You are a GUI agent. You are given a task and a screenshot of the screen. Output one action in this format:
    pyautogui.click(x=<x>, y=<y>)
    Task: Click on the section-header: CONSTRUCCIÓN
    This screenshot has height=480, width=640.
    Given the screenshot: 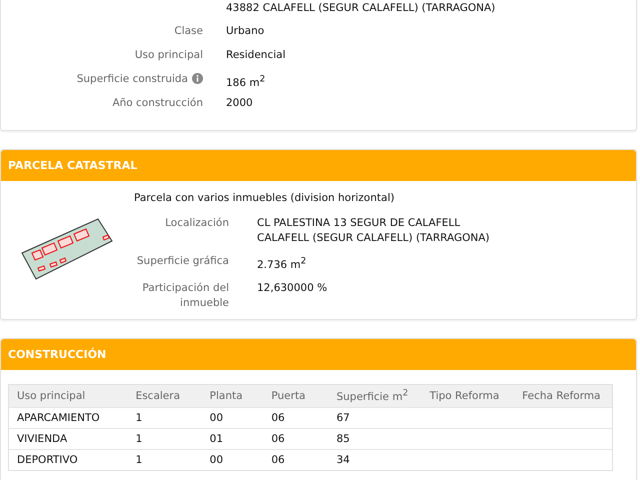 What is the action you would take?
    pyautogui.click(x=318, y=354)
    